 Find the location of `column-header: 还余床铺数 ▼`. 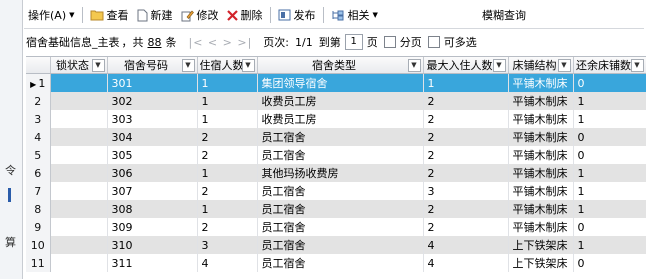

column-header: 还余床铺数 ▼ is located at coordinates (609, 65).